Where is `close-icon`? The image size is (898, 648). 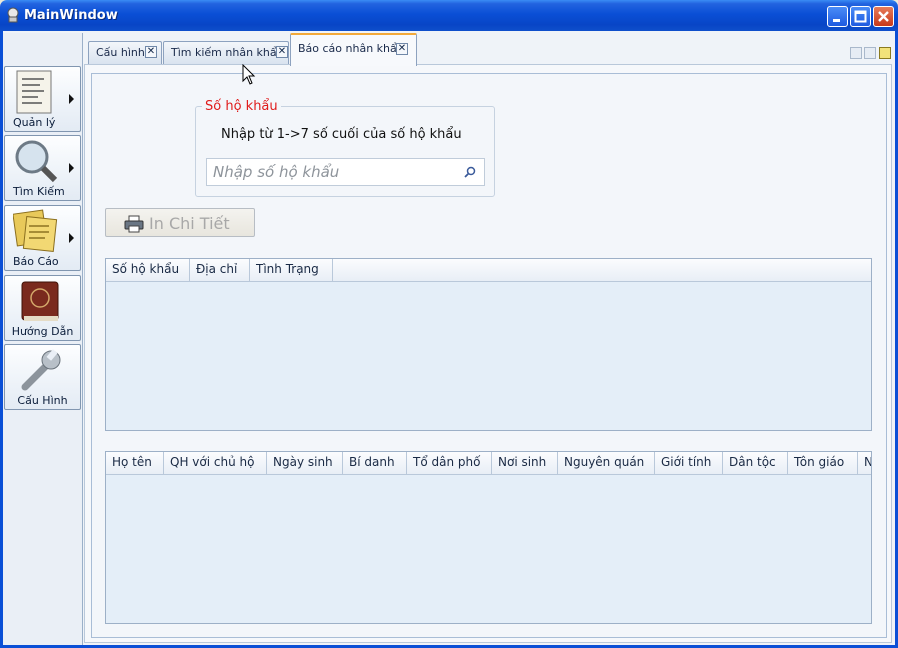 close-icon is located at coordinates (883, 16).